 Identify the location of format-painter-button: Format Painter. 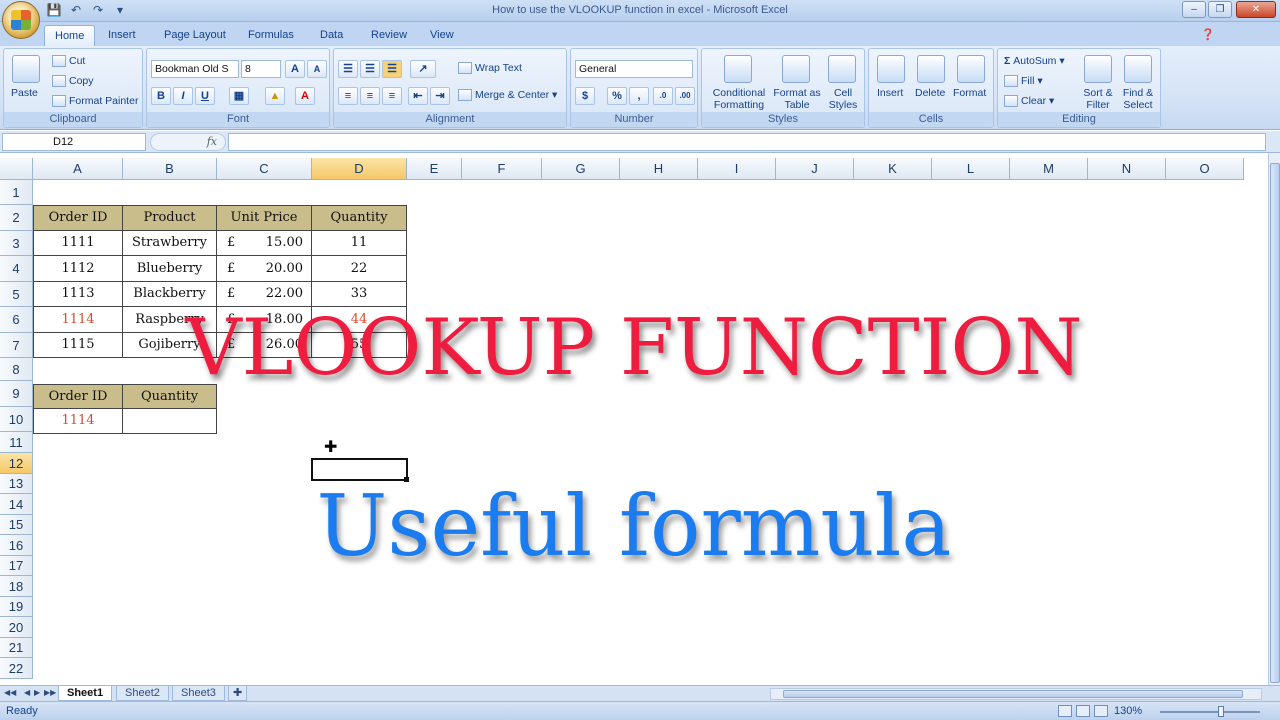
(95, 101).